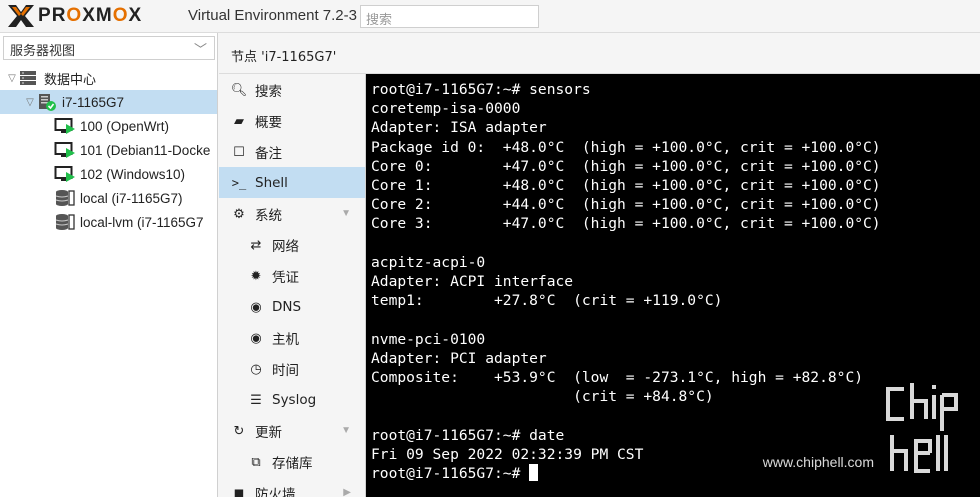 The height and width of the screenshot is (497, 980). What do you see at coordinates (459, 358) in the screenshot?
I see `terminal-line: Adapter: PCI adapter` at bounding box center [459, 358].